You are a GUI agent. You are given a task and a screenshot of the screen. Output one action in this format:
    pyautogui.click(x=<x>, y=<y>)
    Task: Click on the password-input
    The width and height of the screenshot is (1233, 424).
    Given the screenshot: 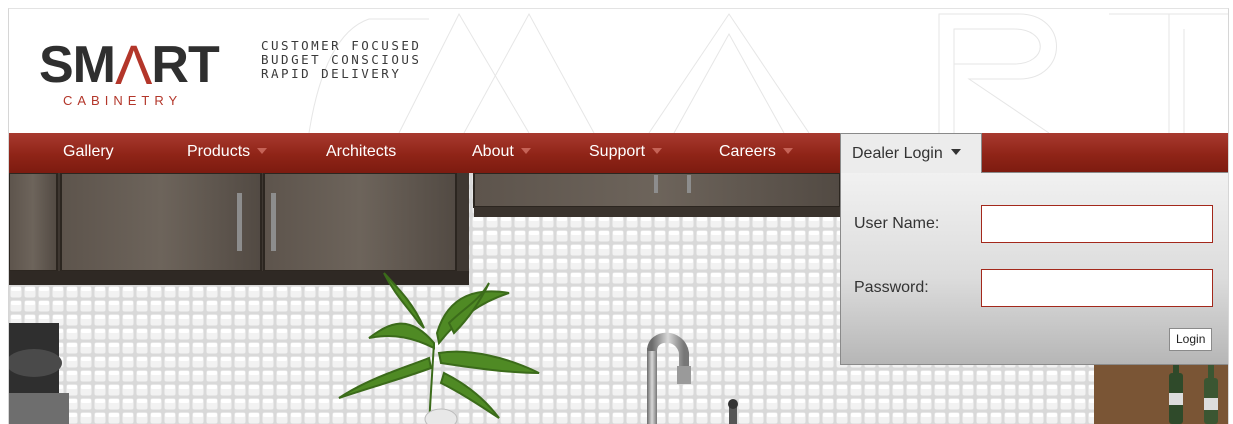 What is the action you would take?
    pyautogui.click(x=1097, y=288)
    